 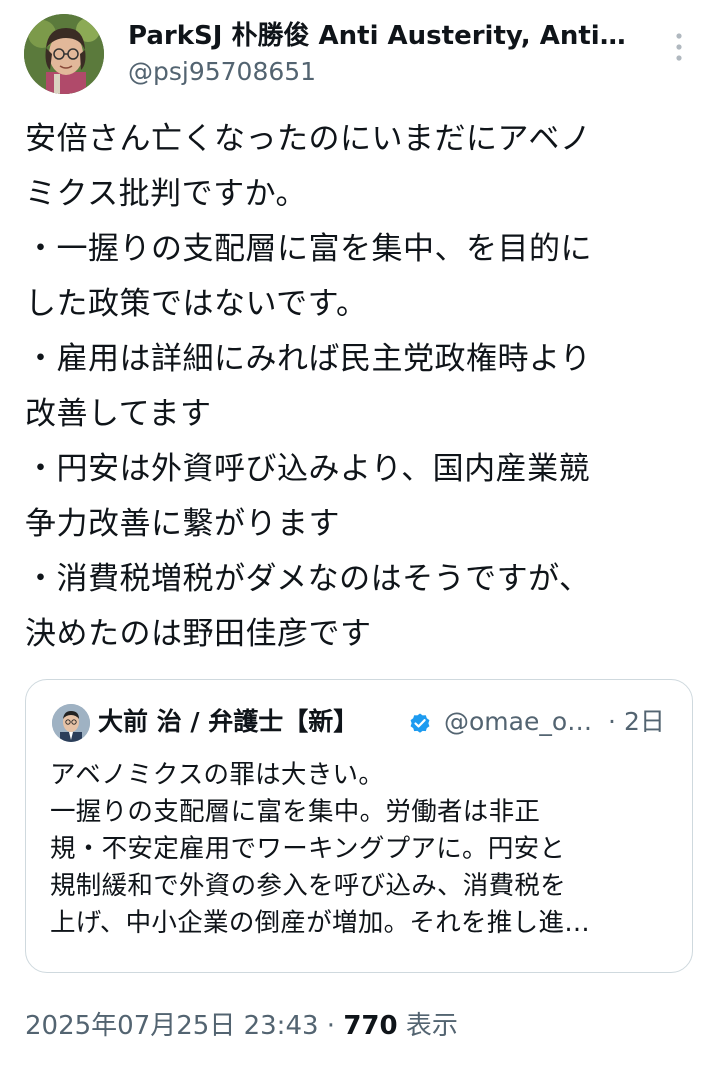 I want to click on quoted-text-line: 一握りの支配層に富を集中。労働者は非正, so click(x=295, y=812).